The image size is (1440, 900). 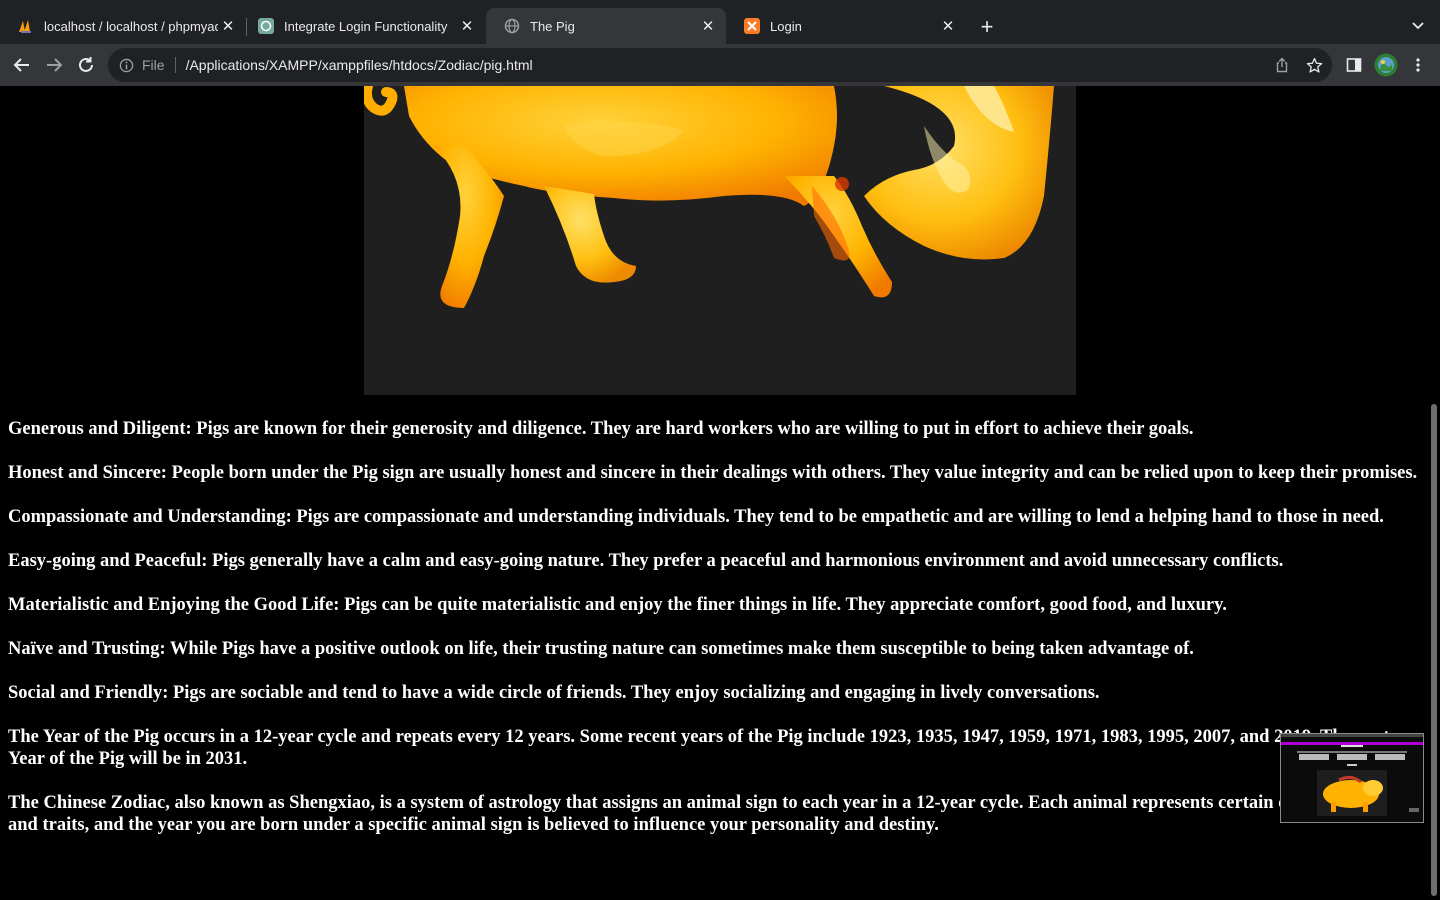 I want to click on more-vert-icon, so click(x=1418, y=65).